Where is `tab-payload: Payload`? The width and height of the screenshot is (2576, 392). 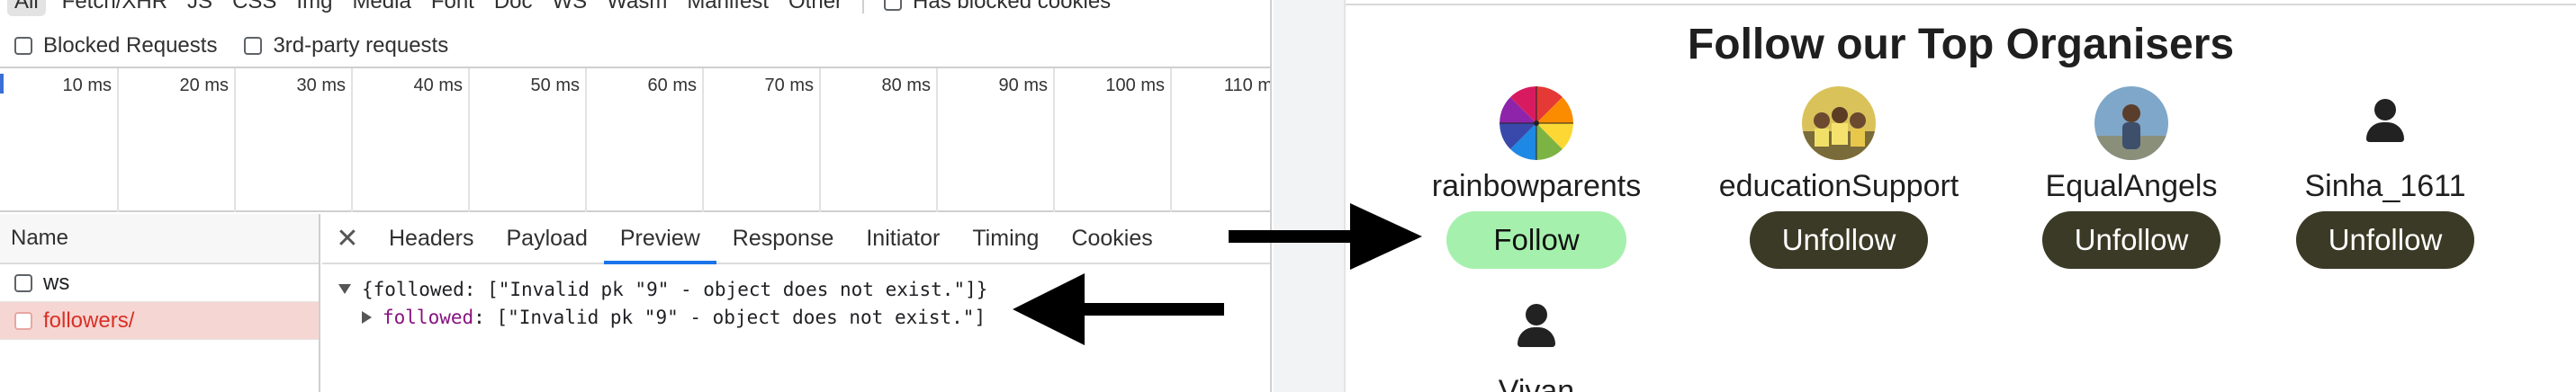 tab-payload: Payload is located at coordinates (547, 238).